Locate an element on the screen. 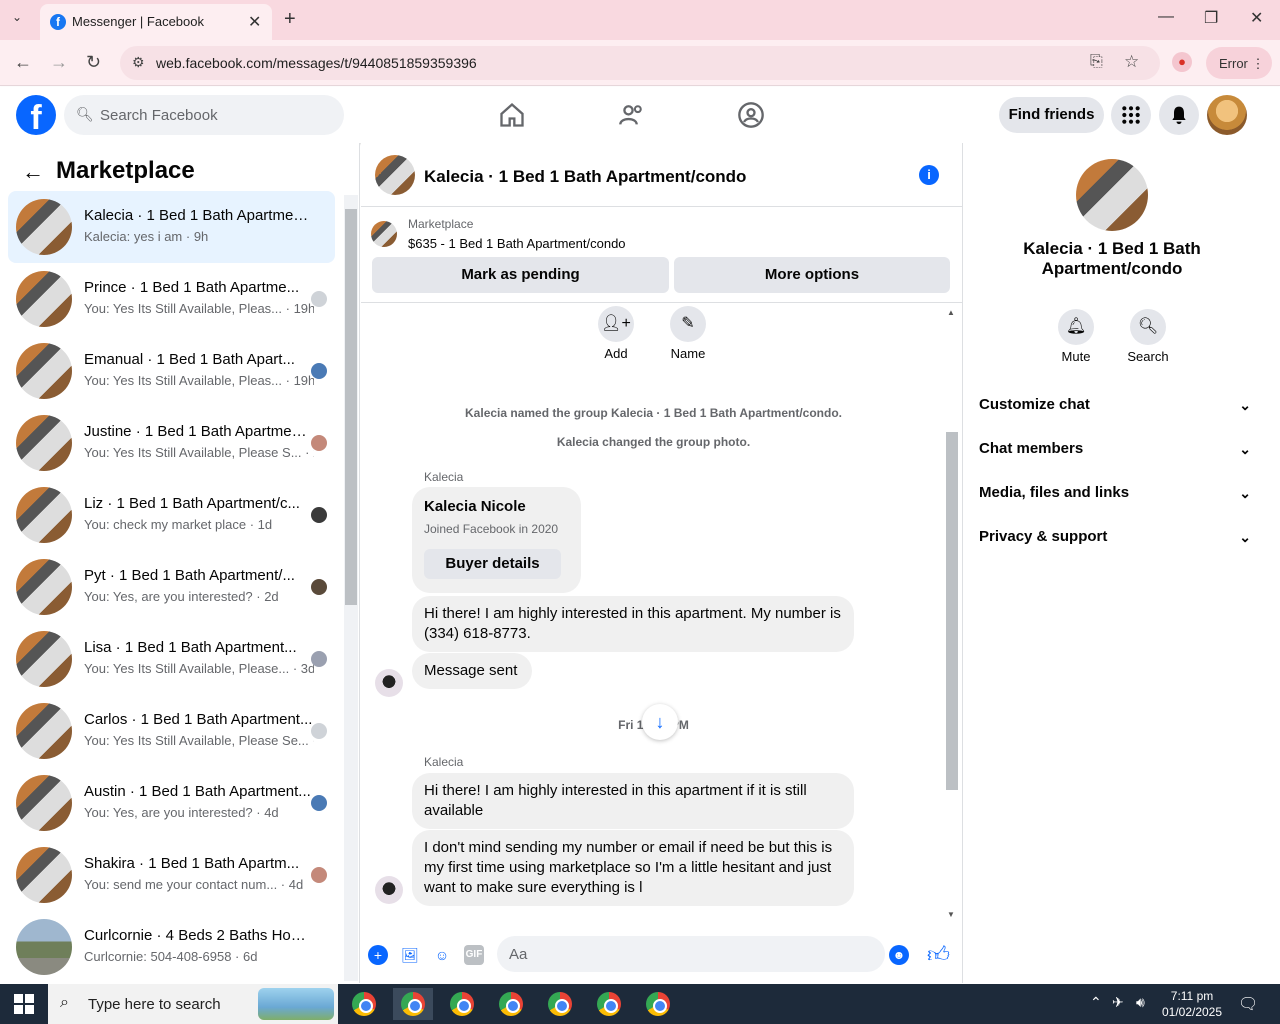 The height and width of the screenshot is (1024, 1280). more-actions-plus-icon: + is located at coordinates (378, 955).